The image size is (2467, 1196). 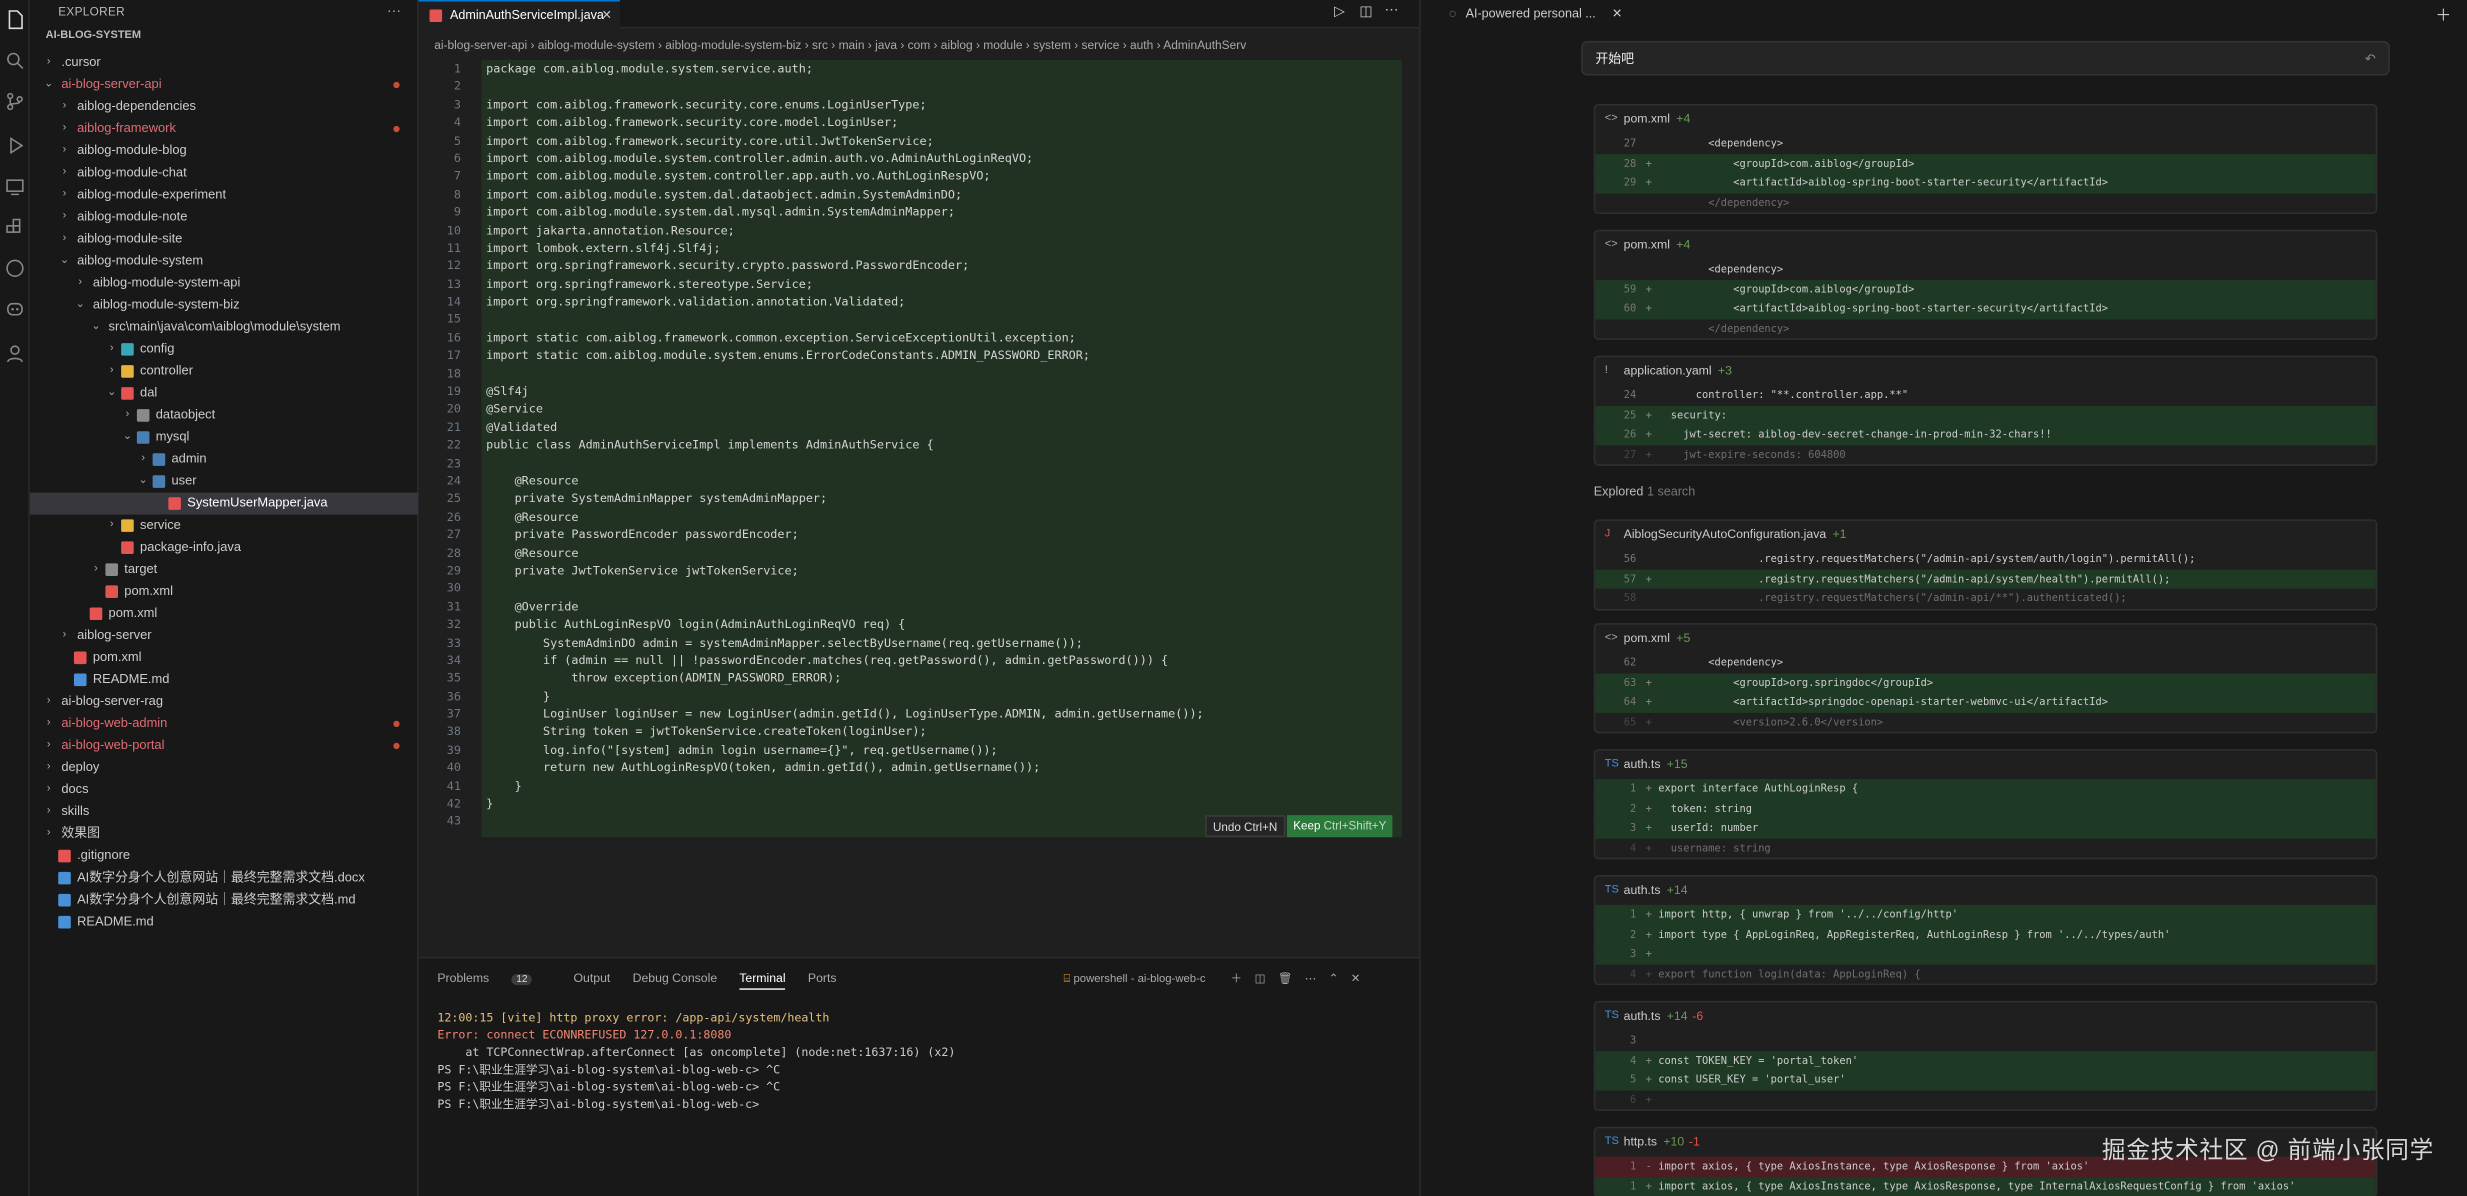 What do you see at coordinates (918, 553) in the screenshot?
I see `code-line: 28 @Resource` at bounding box center [918, 553].